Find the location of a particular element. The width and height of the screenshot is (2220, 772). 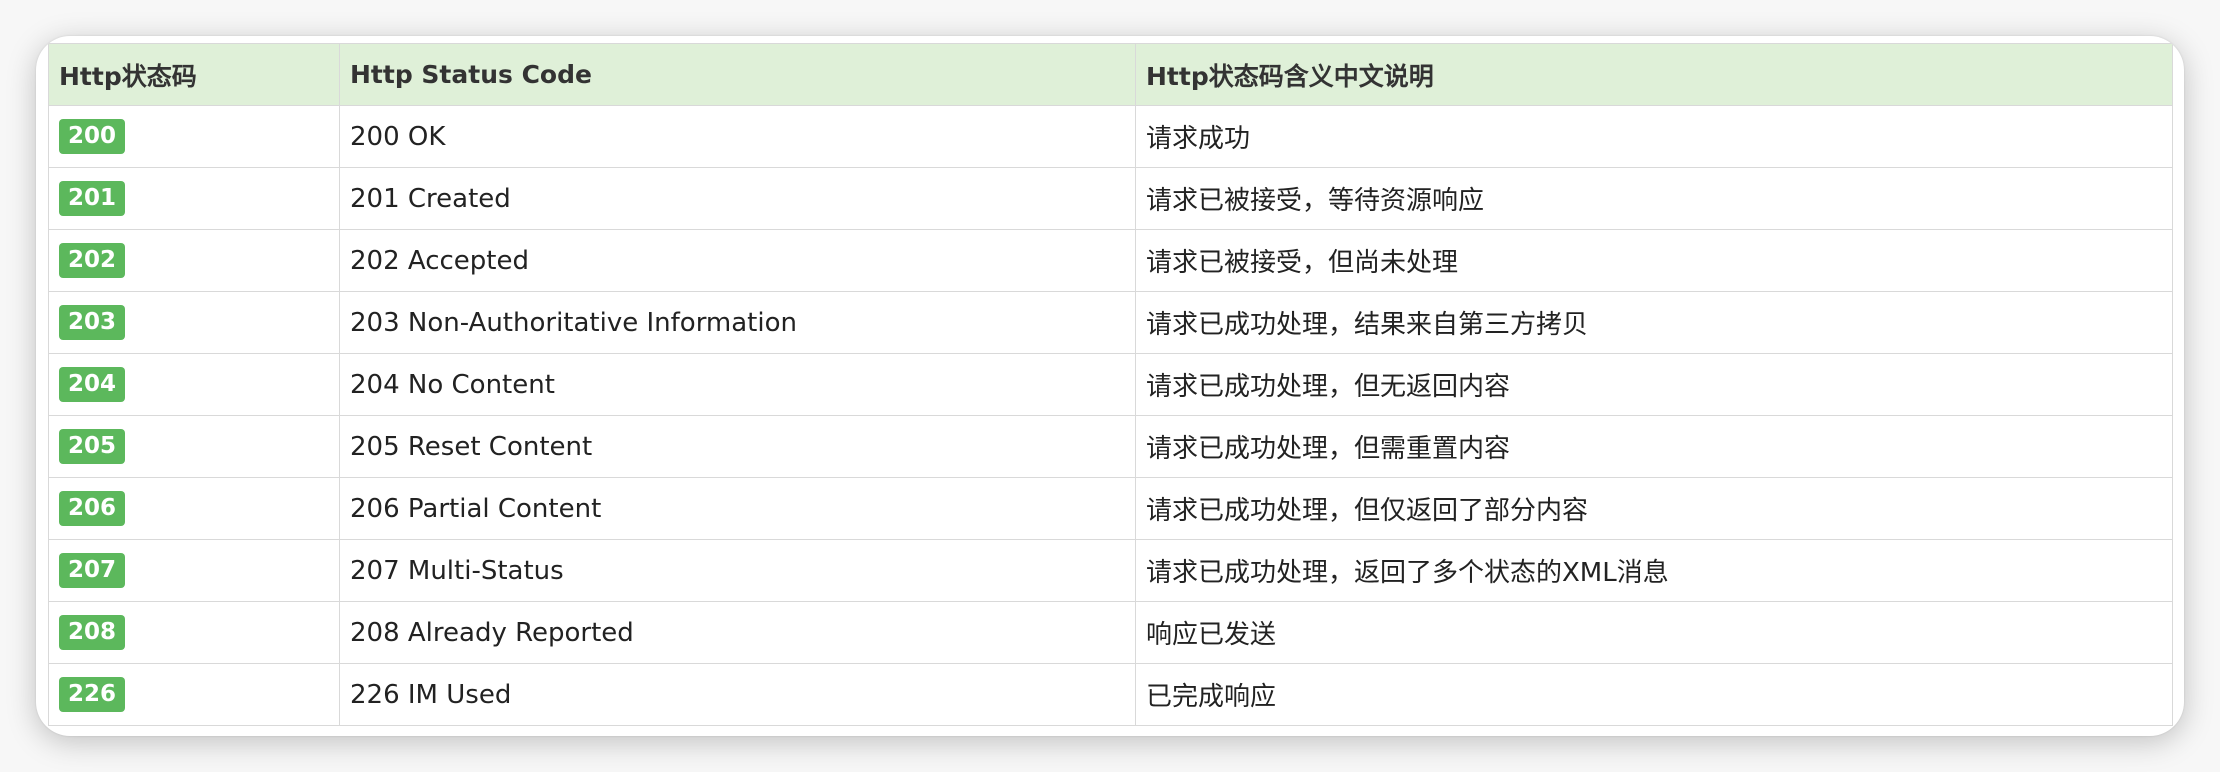

description-cell: 已完成响应 is located at coordinates (1654, 694).